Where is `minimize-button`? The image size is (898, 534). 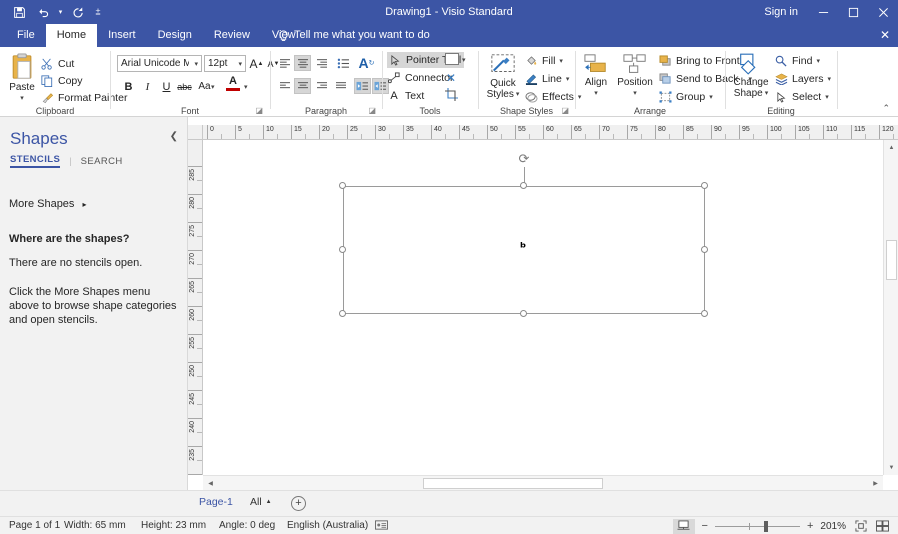 minimize-button is located at coordinates (823, 12).